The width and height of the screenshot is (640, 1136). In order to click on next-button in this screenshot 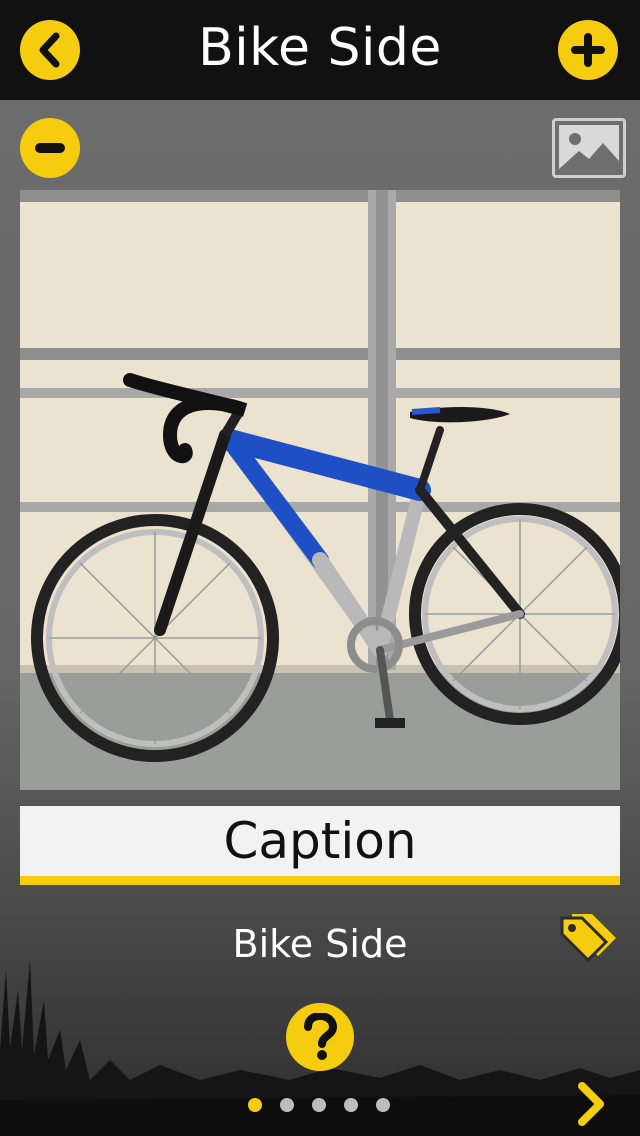, I will do `click(592, 1104)`.